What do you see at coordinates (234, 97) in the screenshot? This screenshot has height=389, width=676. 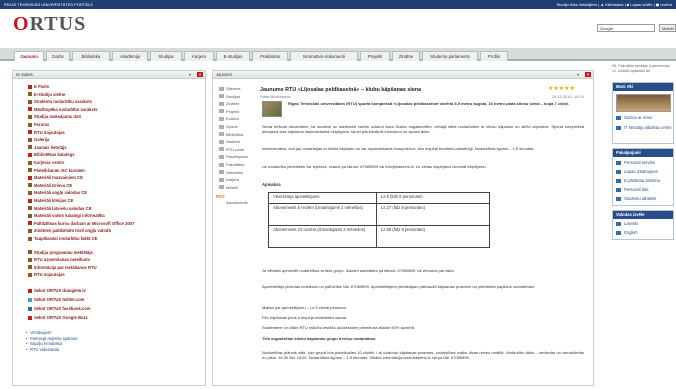 I see `news-category-item: Studijas` at bounding box center [234, 97].